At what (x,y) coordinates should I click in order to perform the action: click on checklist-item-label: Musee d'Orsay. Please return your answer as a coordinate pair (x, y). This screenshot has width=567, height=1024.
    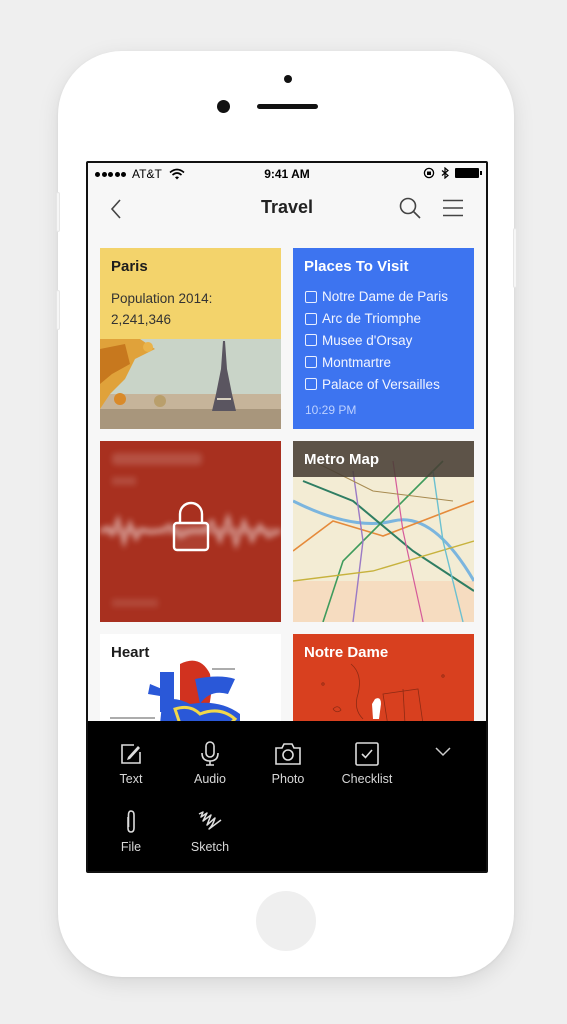
    Looking at the image, I should click on (367, 340).